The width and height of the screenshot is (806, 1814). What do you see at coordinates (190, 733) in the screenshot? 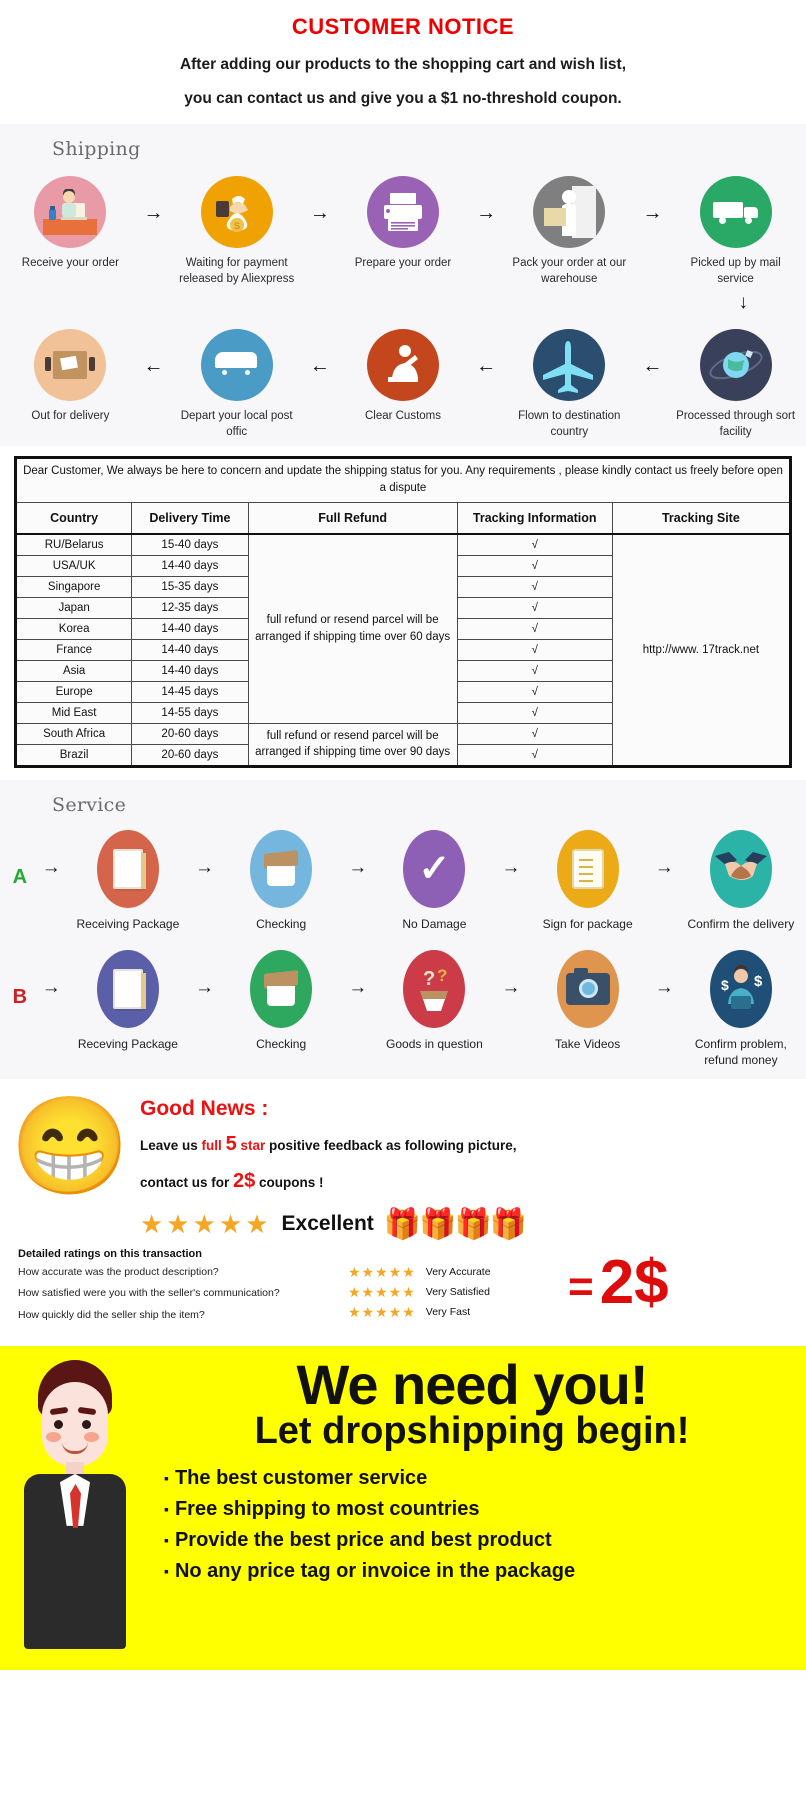
I see `cell-delivery-time: 20-60 days` at bounding box center [190, 733].